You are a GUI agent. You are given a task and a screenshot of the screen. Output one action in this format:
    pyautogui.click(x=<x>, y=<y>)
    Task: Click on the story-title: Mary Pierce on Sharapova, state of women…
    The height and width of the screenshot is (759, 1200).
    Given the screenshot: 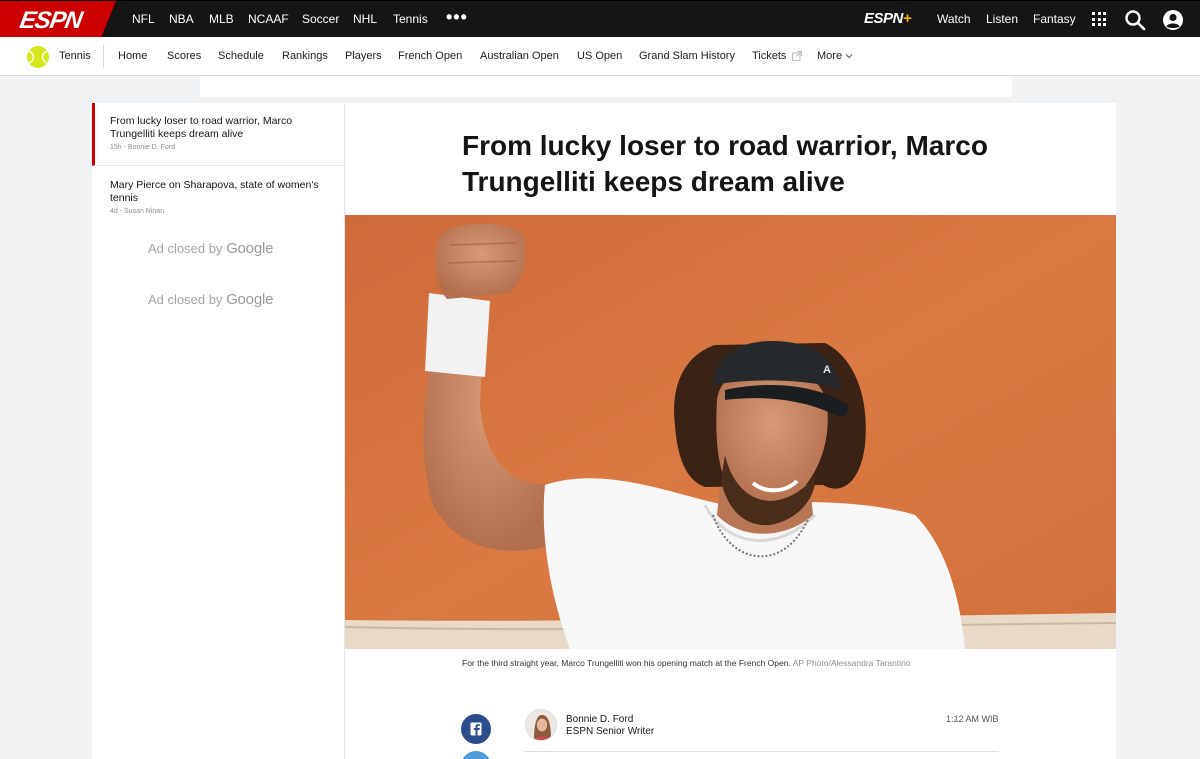 What is the action you would take?
    pyautogui.click(x=219, y=192)
    